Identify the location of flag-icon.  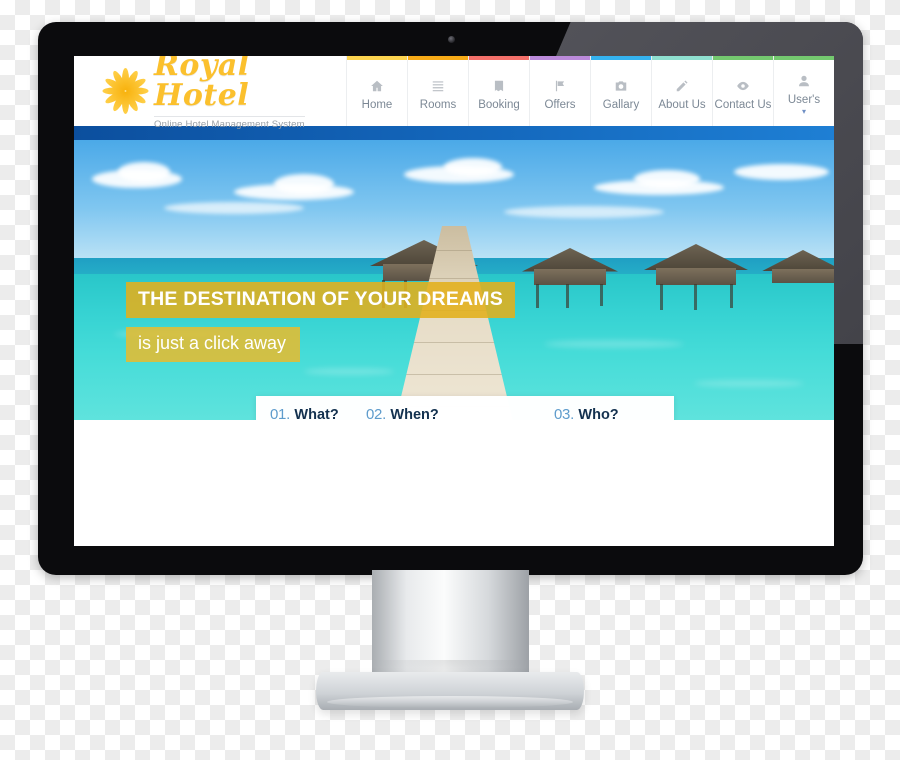
(560, 85).